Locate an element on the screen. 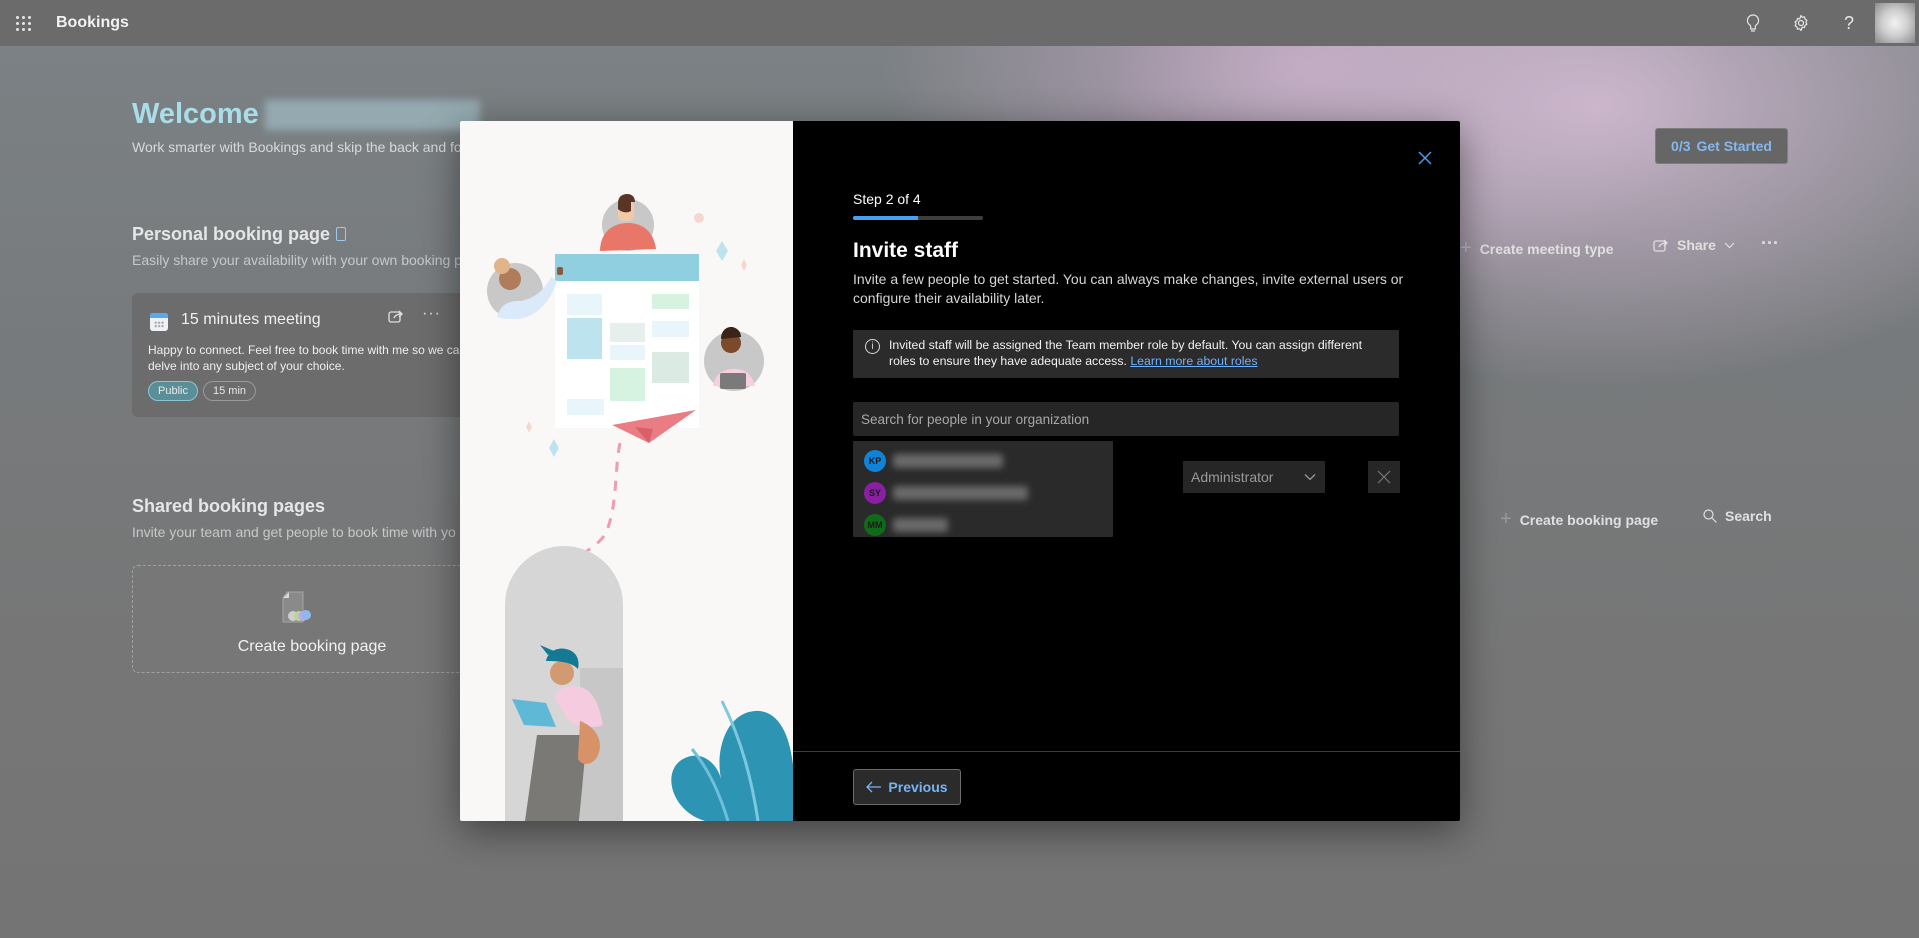 This screenshot has width=1919, height=938. personal-booking-title: Personal booking page is located at coordinates (239, 234).